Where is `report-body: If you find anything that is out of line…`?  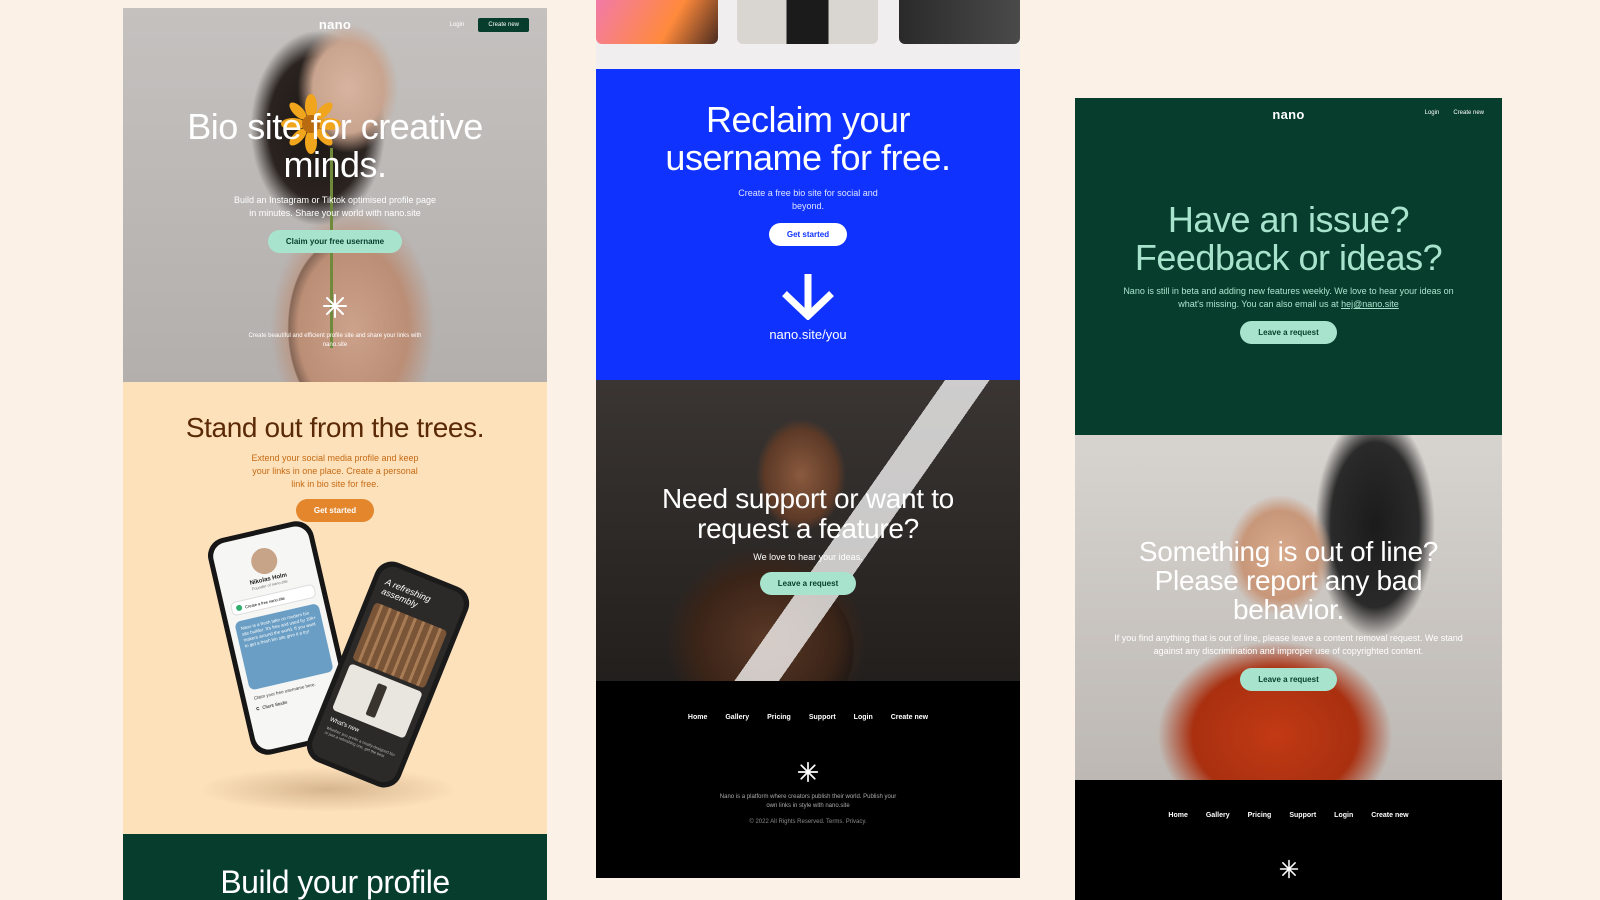
report-body: If you find anything that is out of line… is located at coordinates (1288, 644).